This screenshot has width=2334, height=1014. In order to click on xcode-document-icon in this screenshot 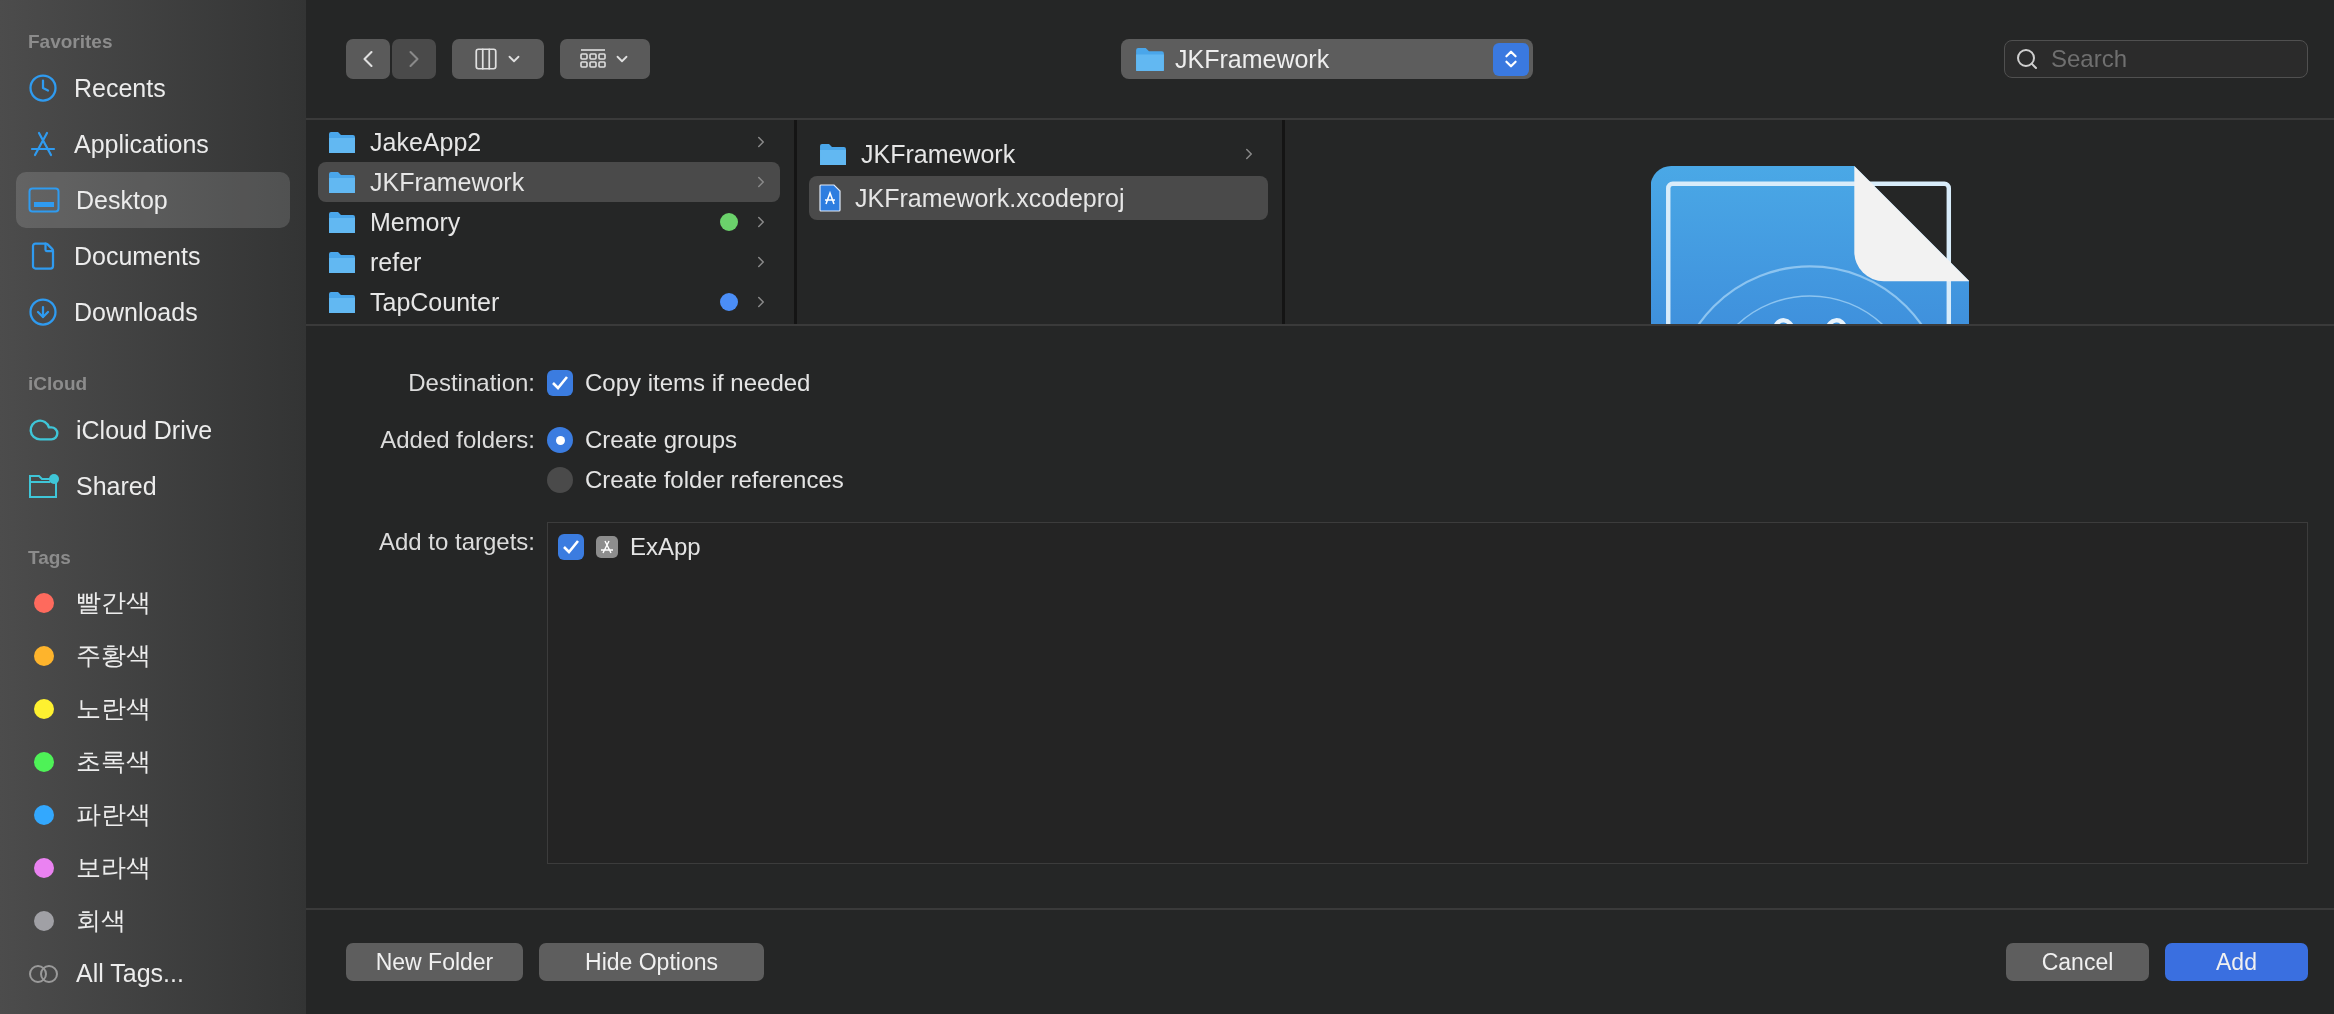, I will do `click(1809, 245)`.